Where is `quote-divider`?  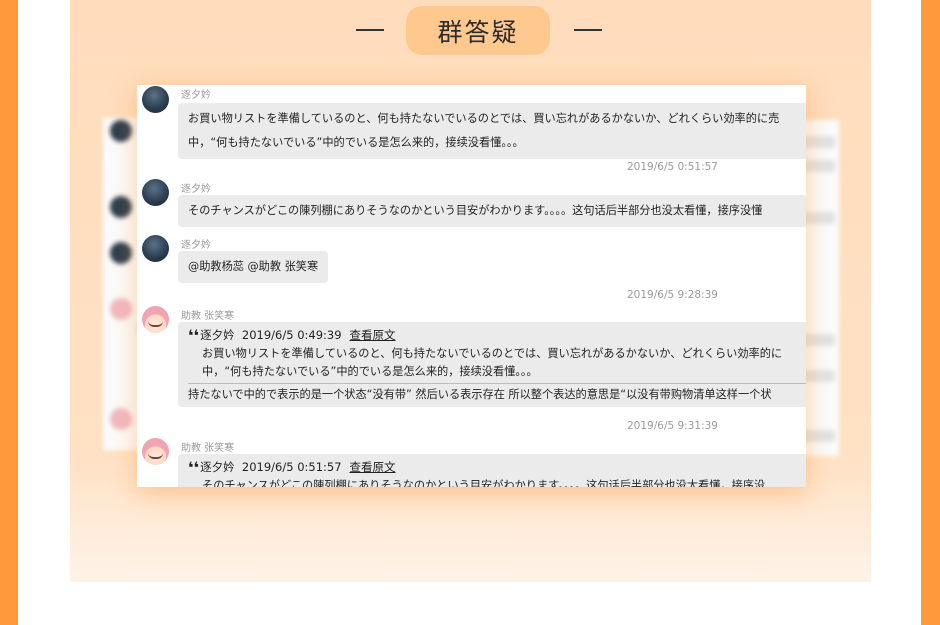
quote-divider is located at coordinates (497, 383).